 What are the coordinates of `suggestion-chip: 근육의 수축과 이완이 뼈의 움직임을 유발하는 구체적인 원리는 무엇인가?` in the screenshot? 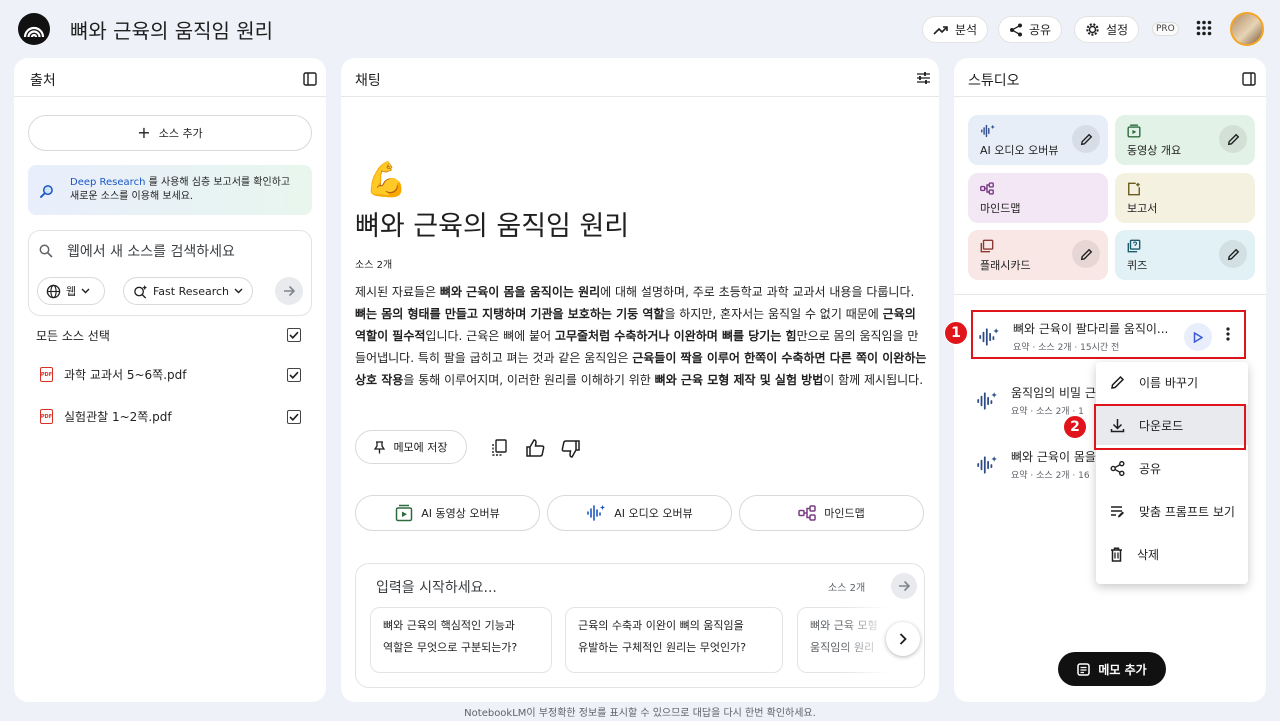 It's located at (674, 640).